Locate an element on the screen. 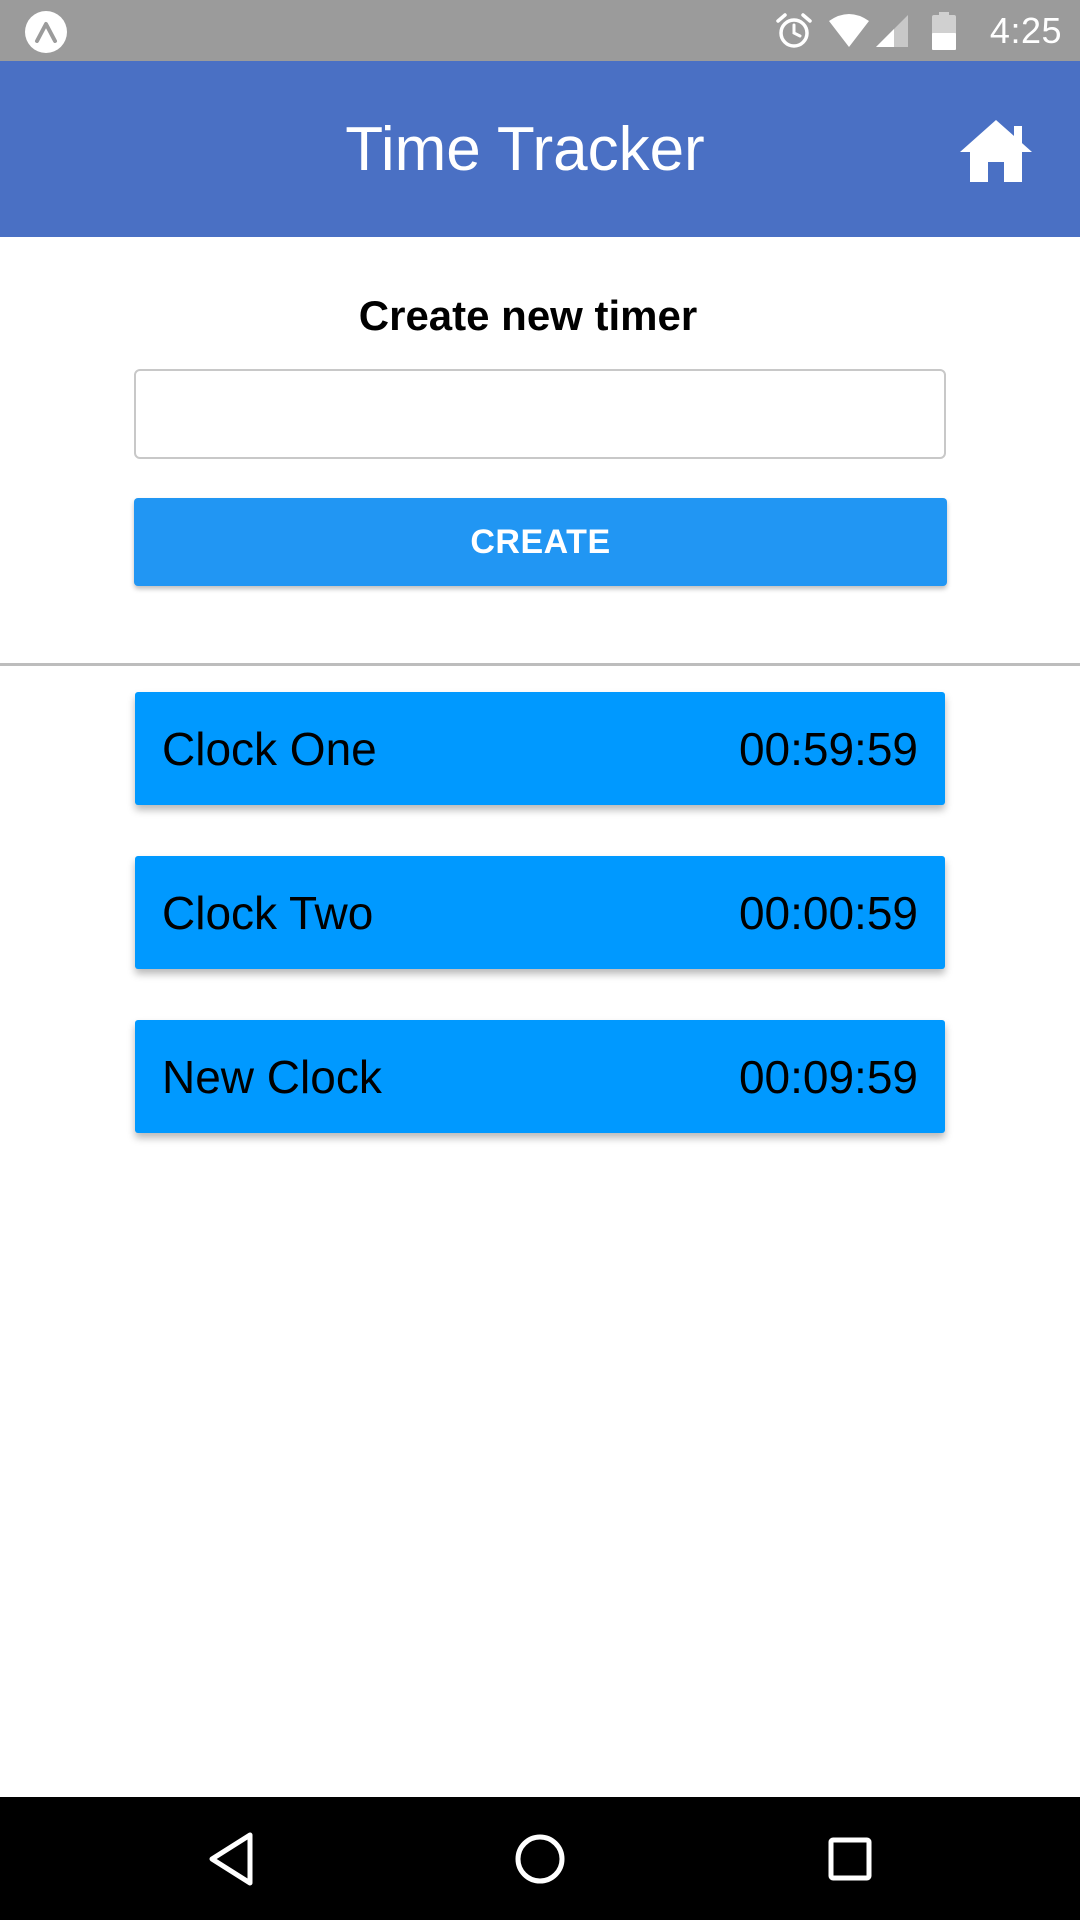 The image size is (1080, 1920). timer-name: Clock Two is located at coordinates (268, 912).